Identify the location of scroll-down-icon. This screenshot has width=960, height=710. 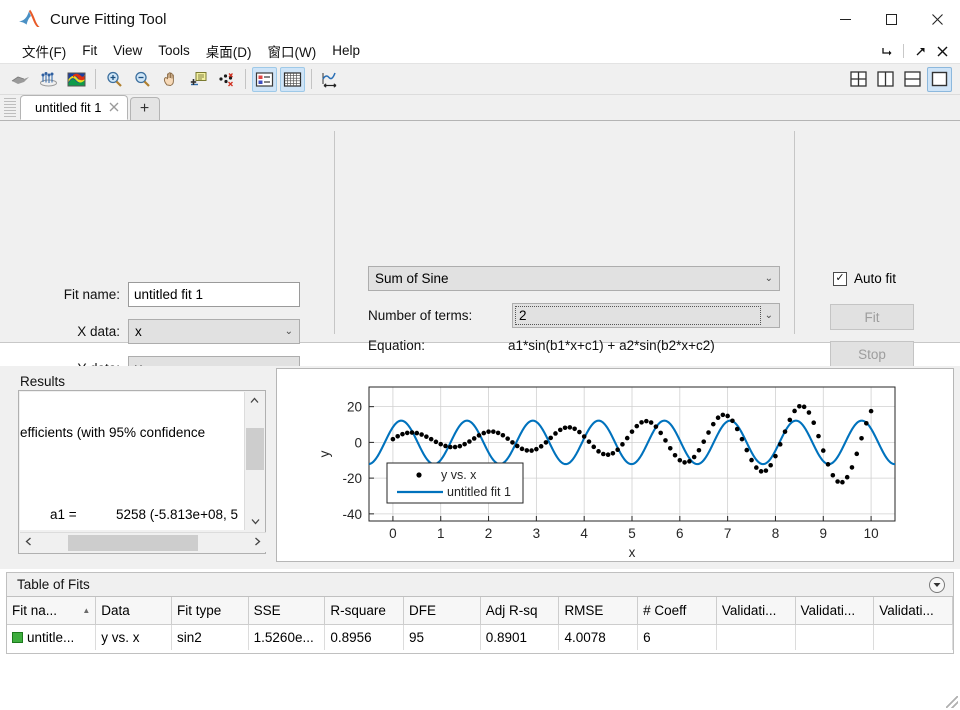
(255, 521).